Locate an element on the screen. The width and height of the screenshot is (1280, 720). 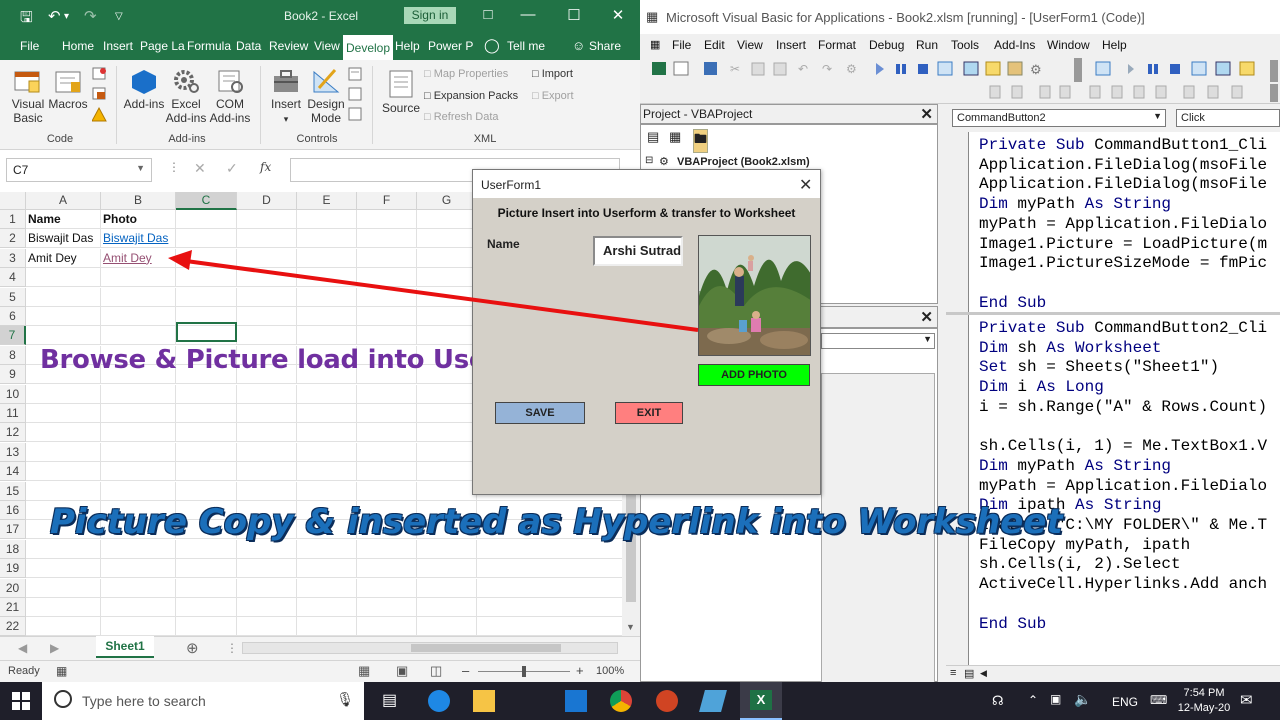
procedure-view-icon: ≡ is located at coordinates (953, 673).